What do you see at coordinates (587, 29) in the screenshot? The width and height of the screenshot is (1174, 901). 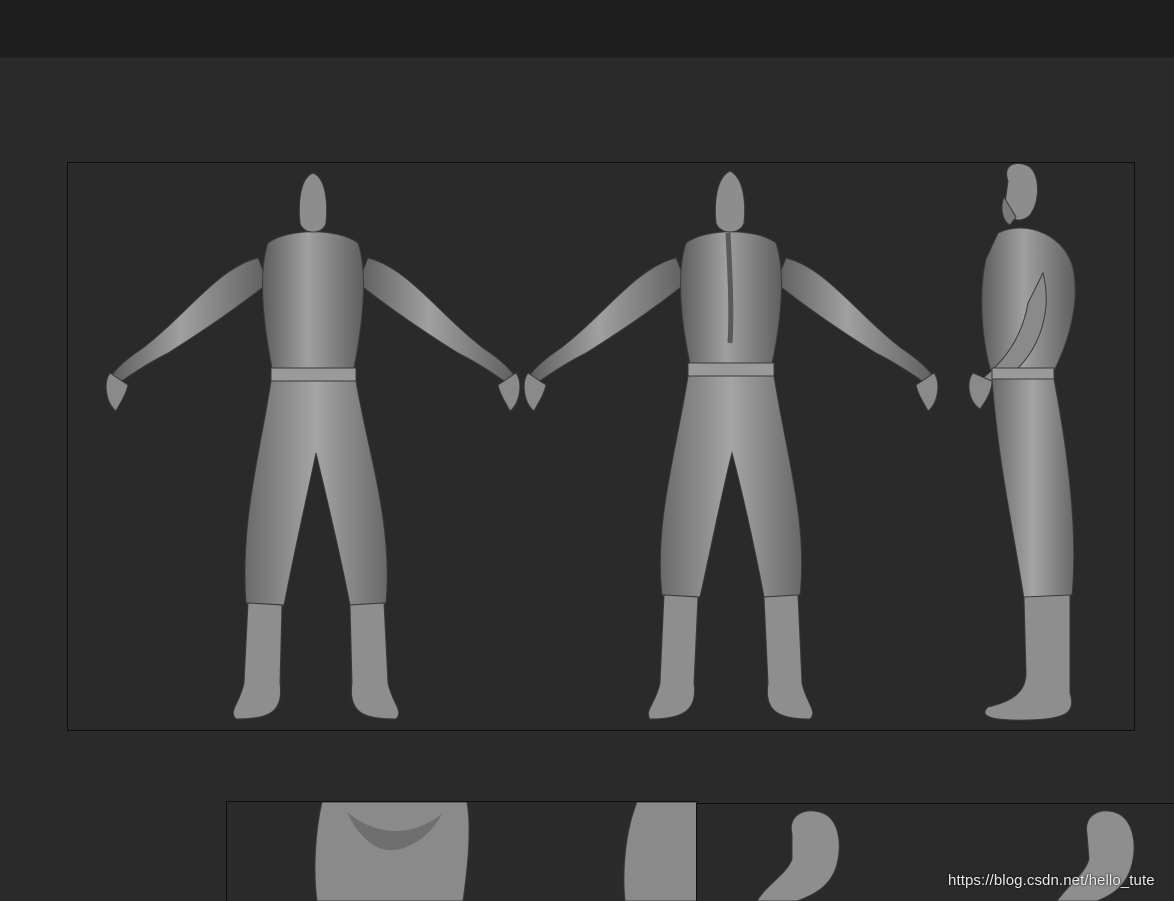 I see `top-toolbar` at bounding box center [587, 29].